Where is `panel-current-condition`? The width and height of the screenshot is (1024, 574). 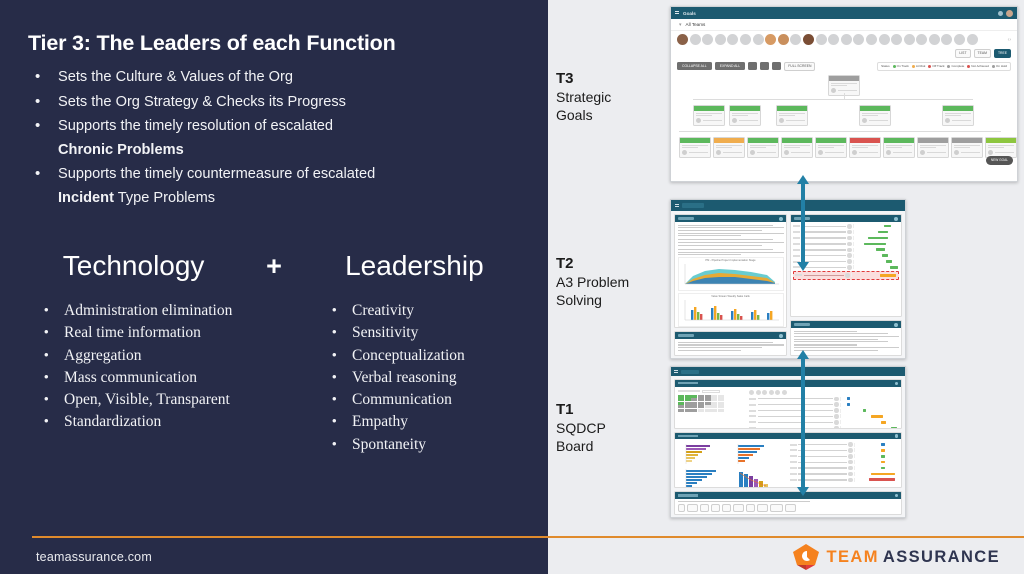 panel-current-condition is located at coordinates (730, 343).